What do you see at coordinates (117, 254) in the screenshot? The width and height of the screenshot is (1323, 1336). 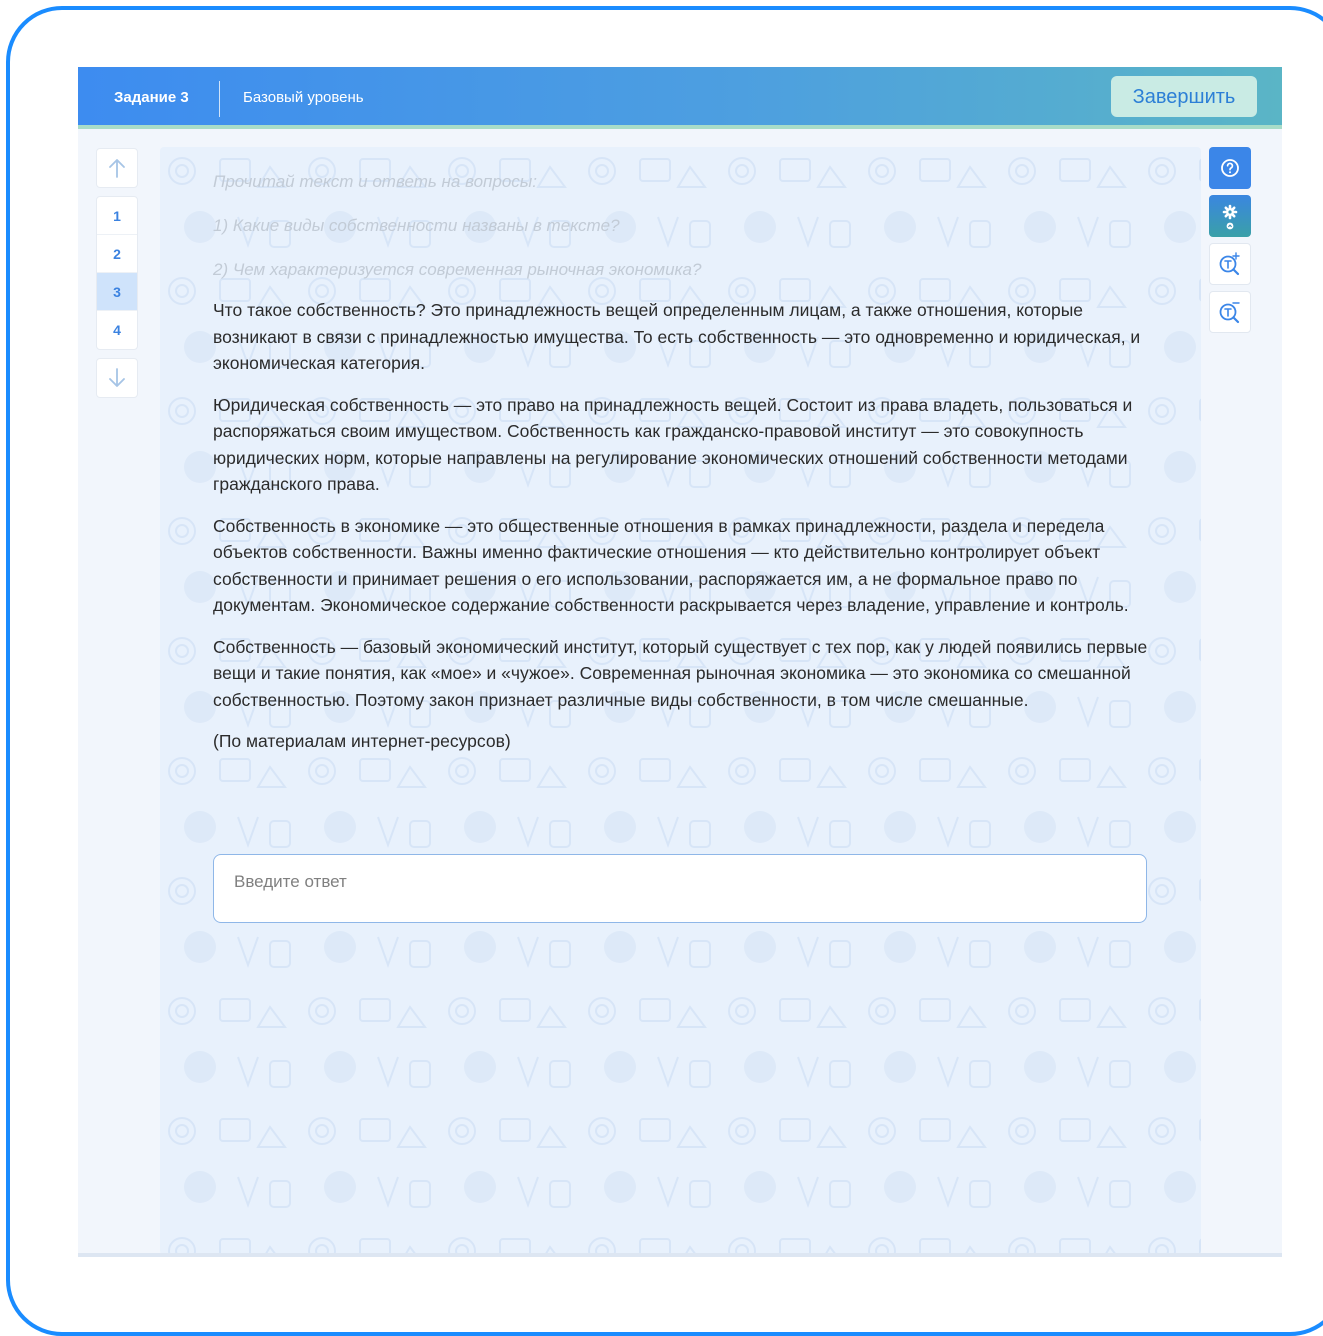 I see `task-number-item: 2` at bounding box center [117, 254].